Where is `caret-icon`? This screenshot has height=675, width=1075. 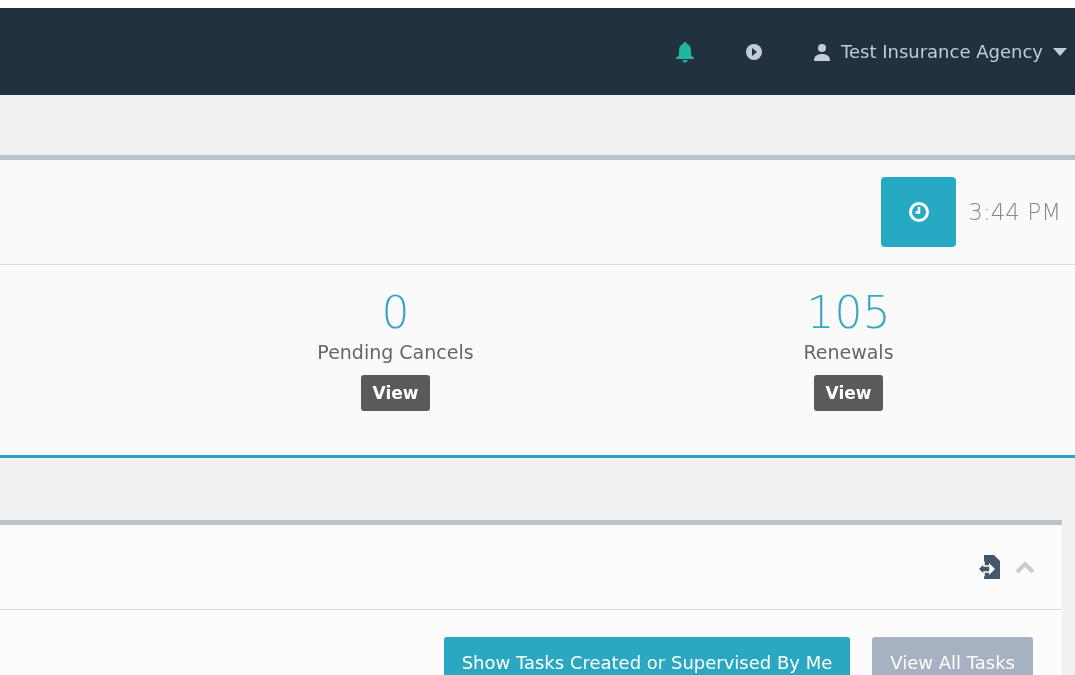
caret-icon is located at coordinates (1060, 51).